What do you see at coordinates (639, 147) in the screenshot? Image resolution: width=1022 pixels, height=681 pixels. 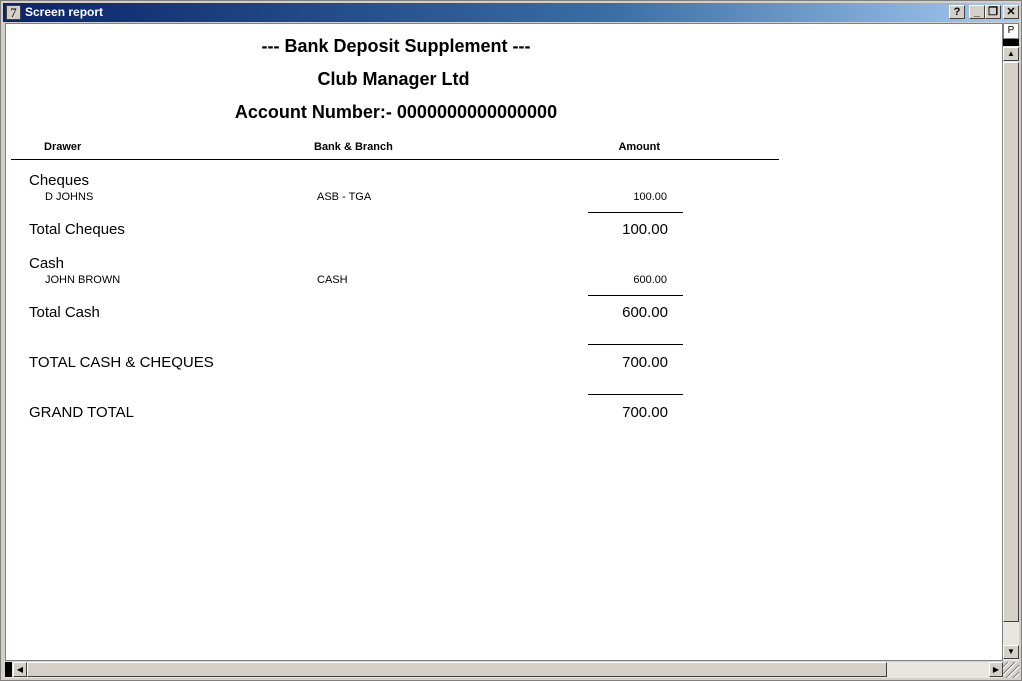 I see `column-header-amount: Amount` at bounding box center [639, 147].